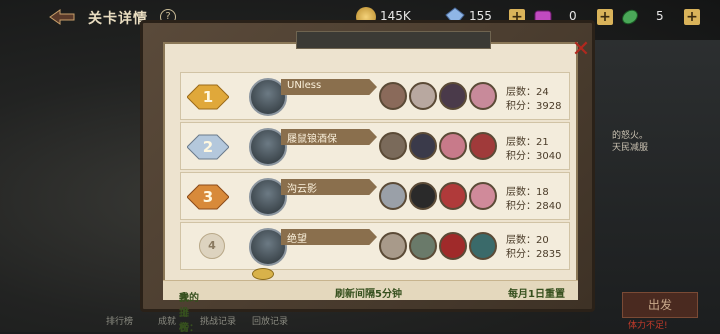 The height and width of the screenshot is (334, 720). Describe the element at coordinates (167, 320) in the screenshot. I see `tab-achievements: 成就` at that location.